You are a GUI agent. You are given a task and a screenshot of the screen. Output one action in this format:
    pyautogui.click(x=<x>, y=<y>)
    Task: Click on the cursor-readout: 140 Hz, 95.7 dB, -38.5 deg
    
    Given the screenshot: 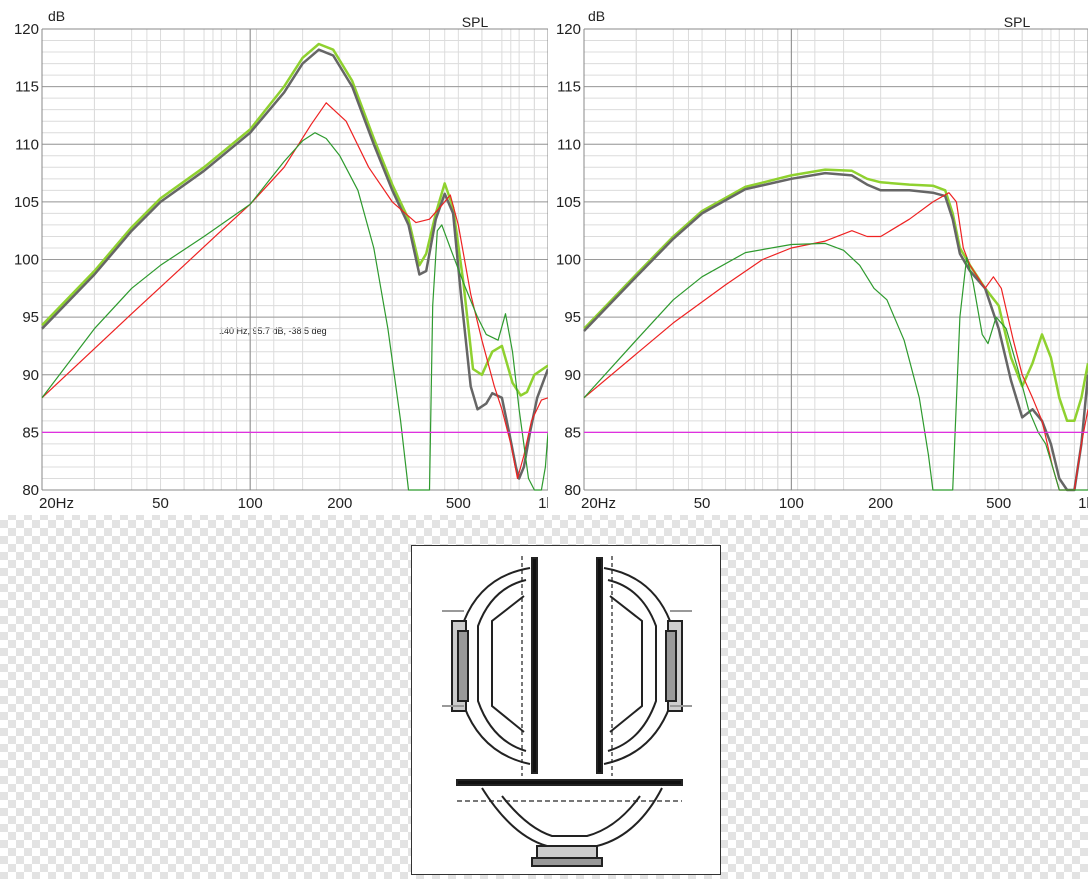 What is the action you would take?
    pyautogui.click(x=273, y=331)
    